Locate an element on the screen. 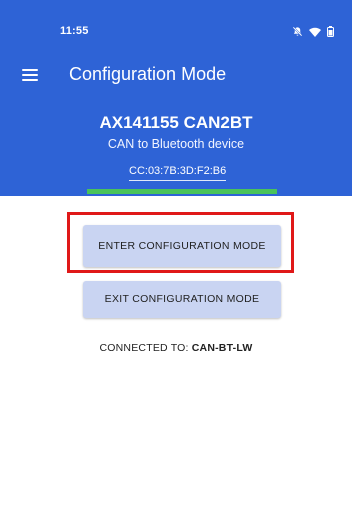 This screenshot has height=522, width=352. wifi-icon is located at coordinates (315, 32).